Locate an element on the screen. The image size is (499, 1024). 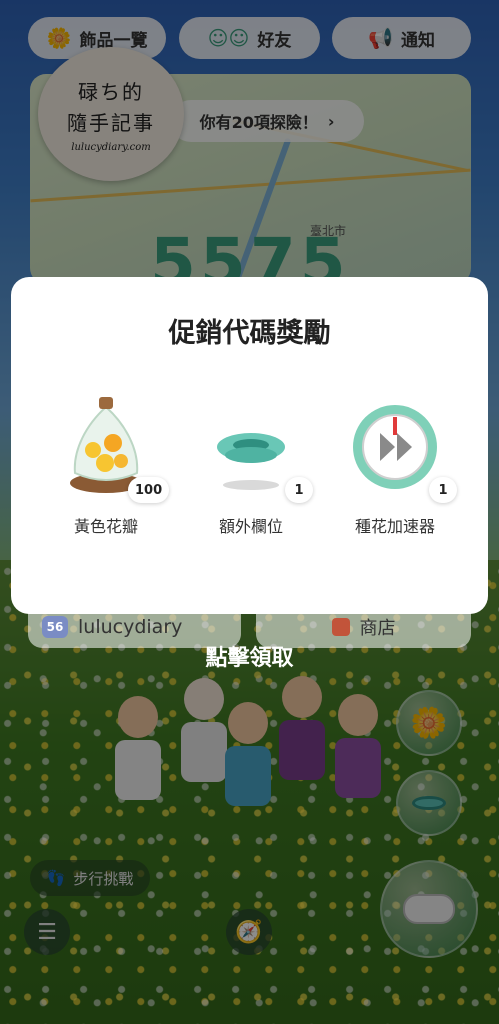
level-badge: 56 is located at coordinates (55, 627).